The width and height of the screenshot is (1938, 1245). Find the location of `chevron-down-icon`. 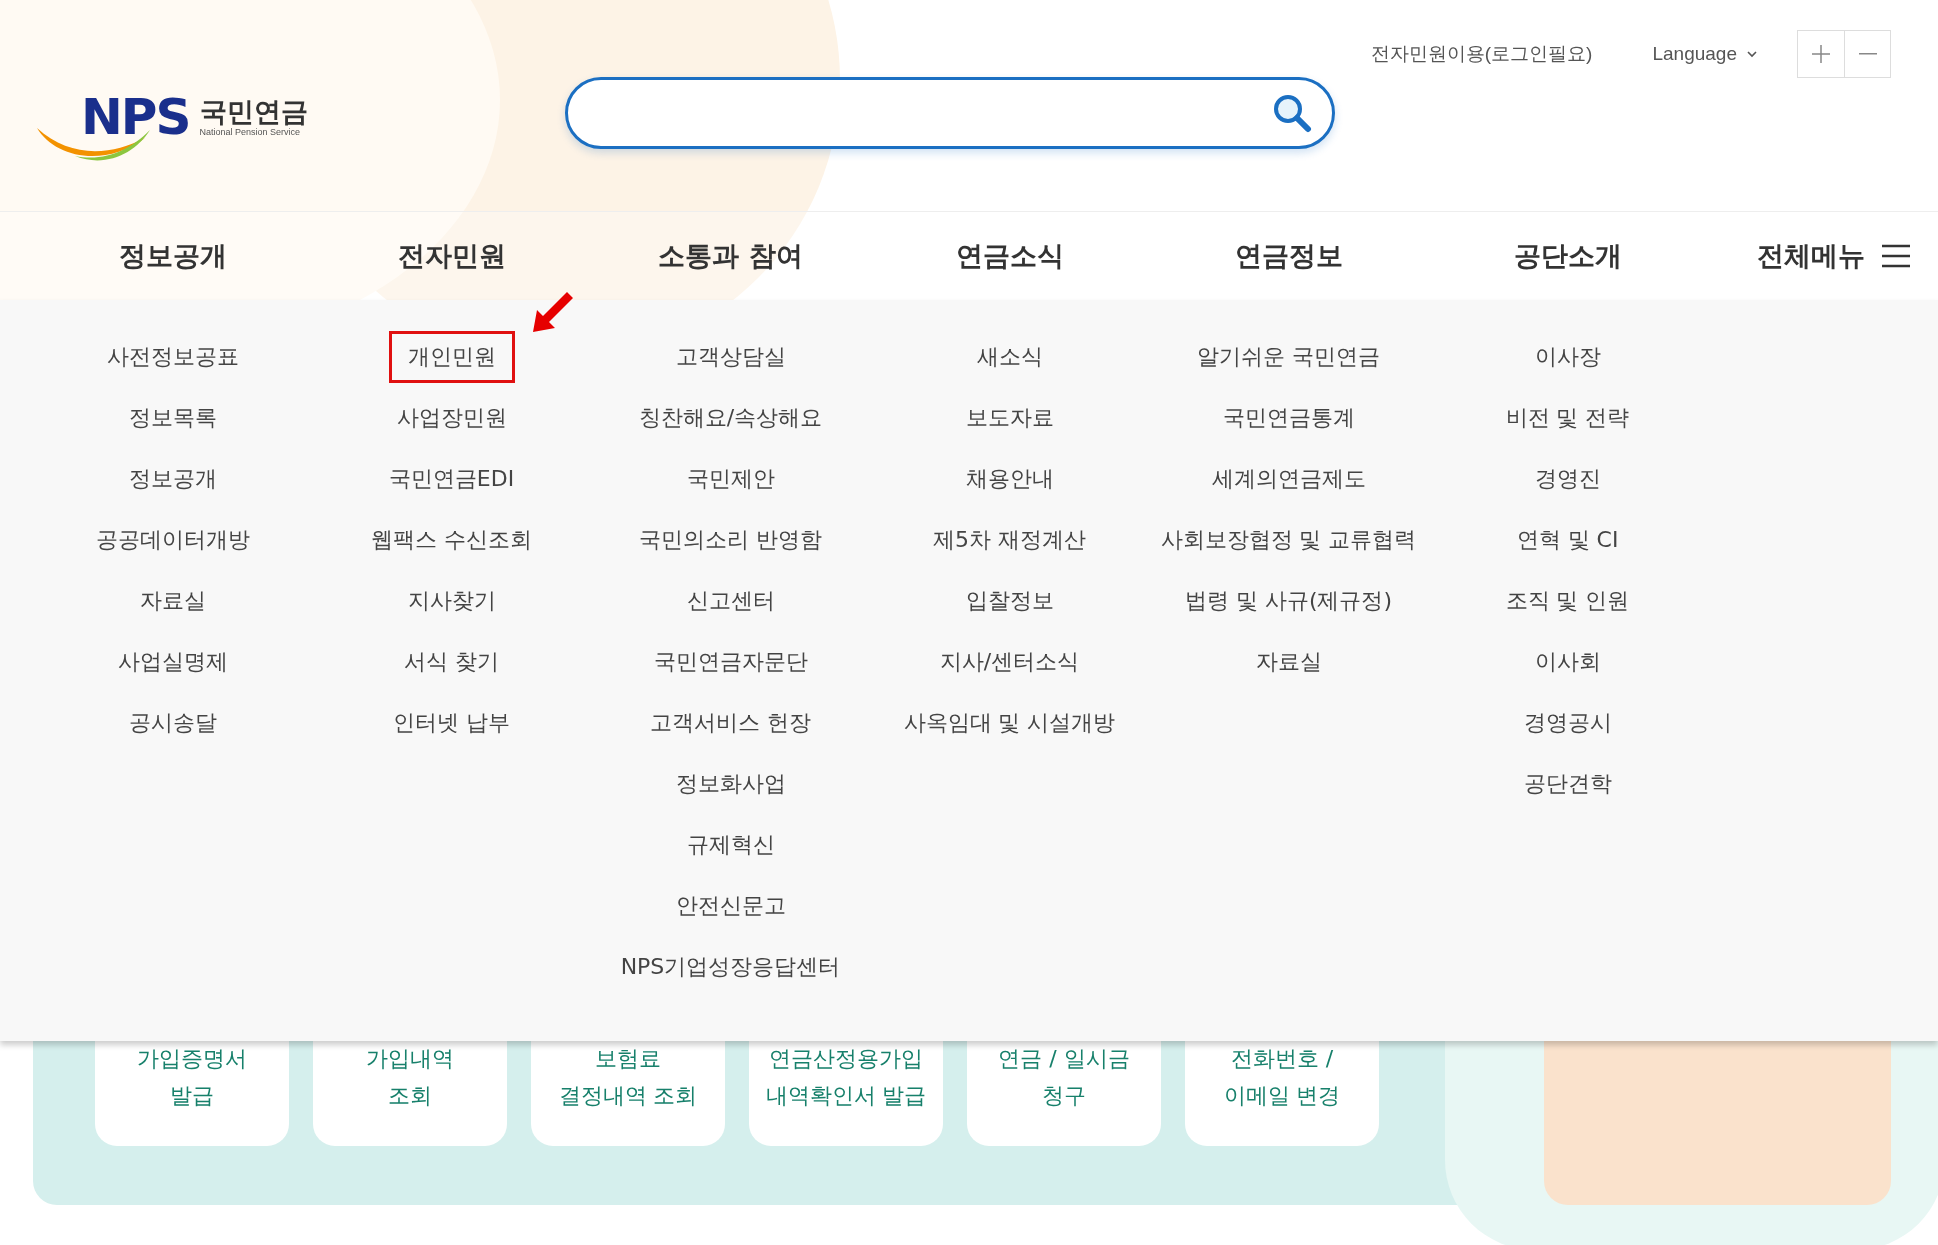

chevron-down-icon is located at coordinates (1752, 54).